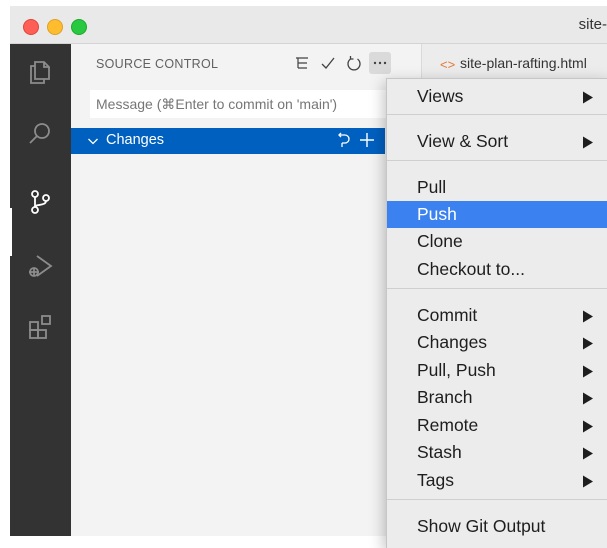 This screenshot has height=548, width=607. What do you see at coordinates (497, 187) in the screenshot?
I see `menu-item-pull: Pull` at bounding box center [497, 187].